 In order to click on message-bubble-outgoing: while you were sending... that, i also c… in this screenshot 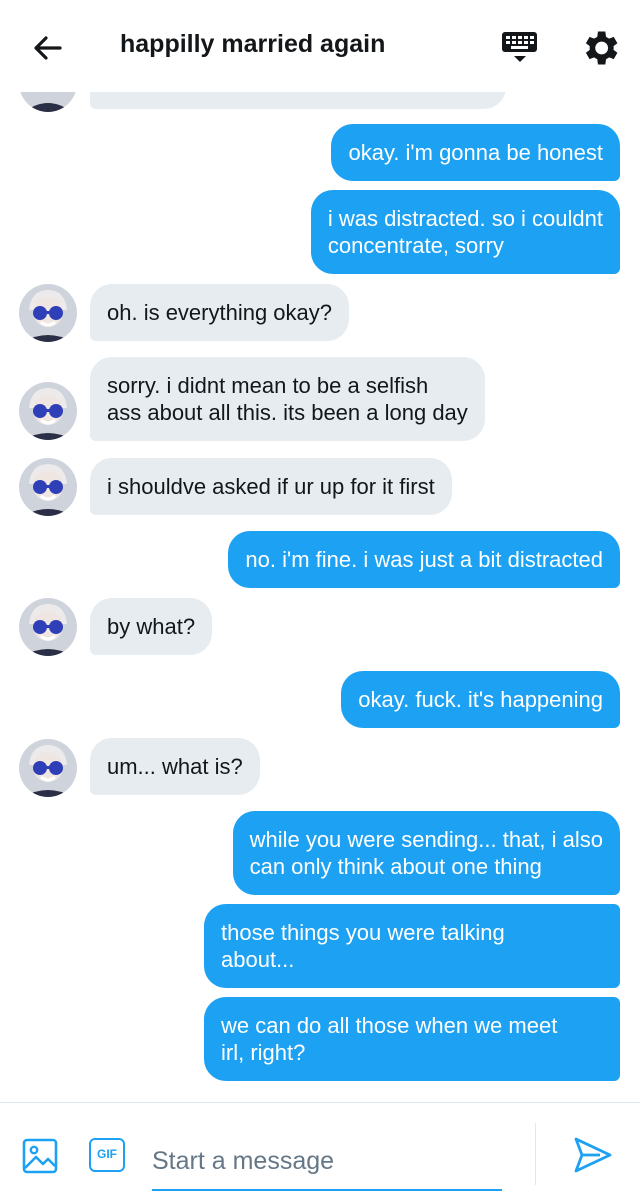, I will do `click(426, 853)`.